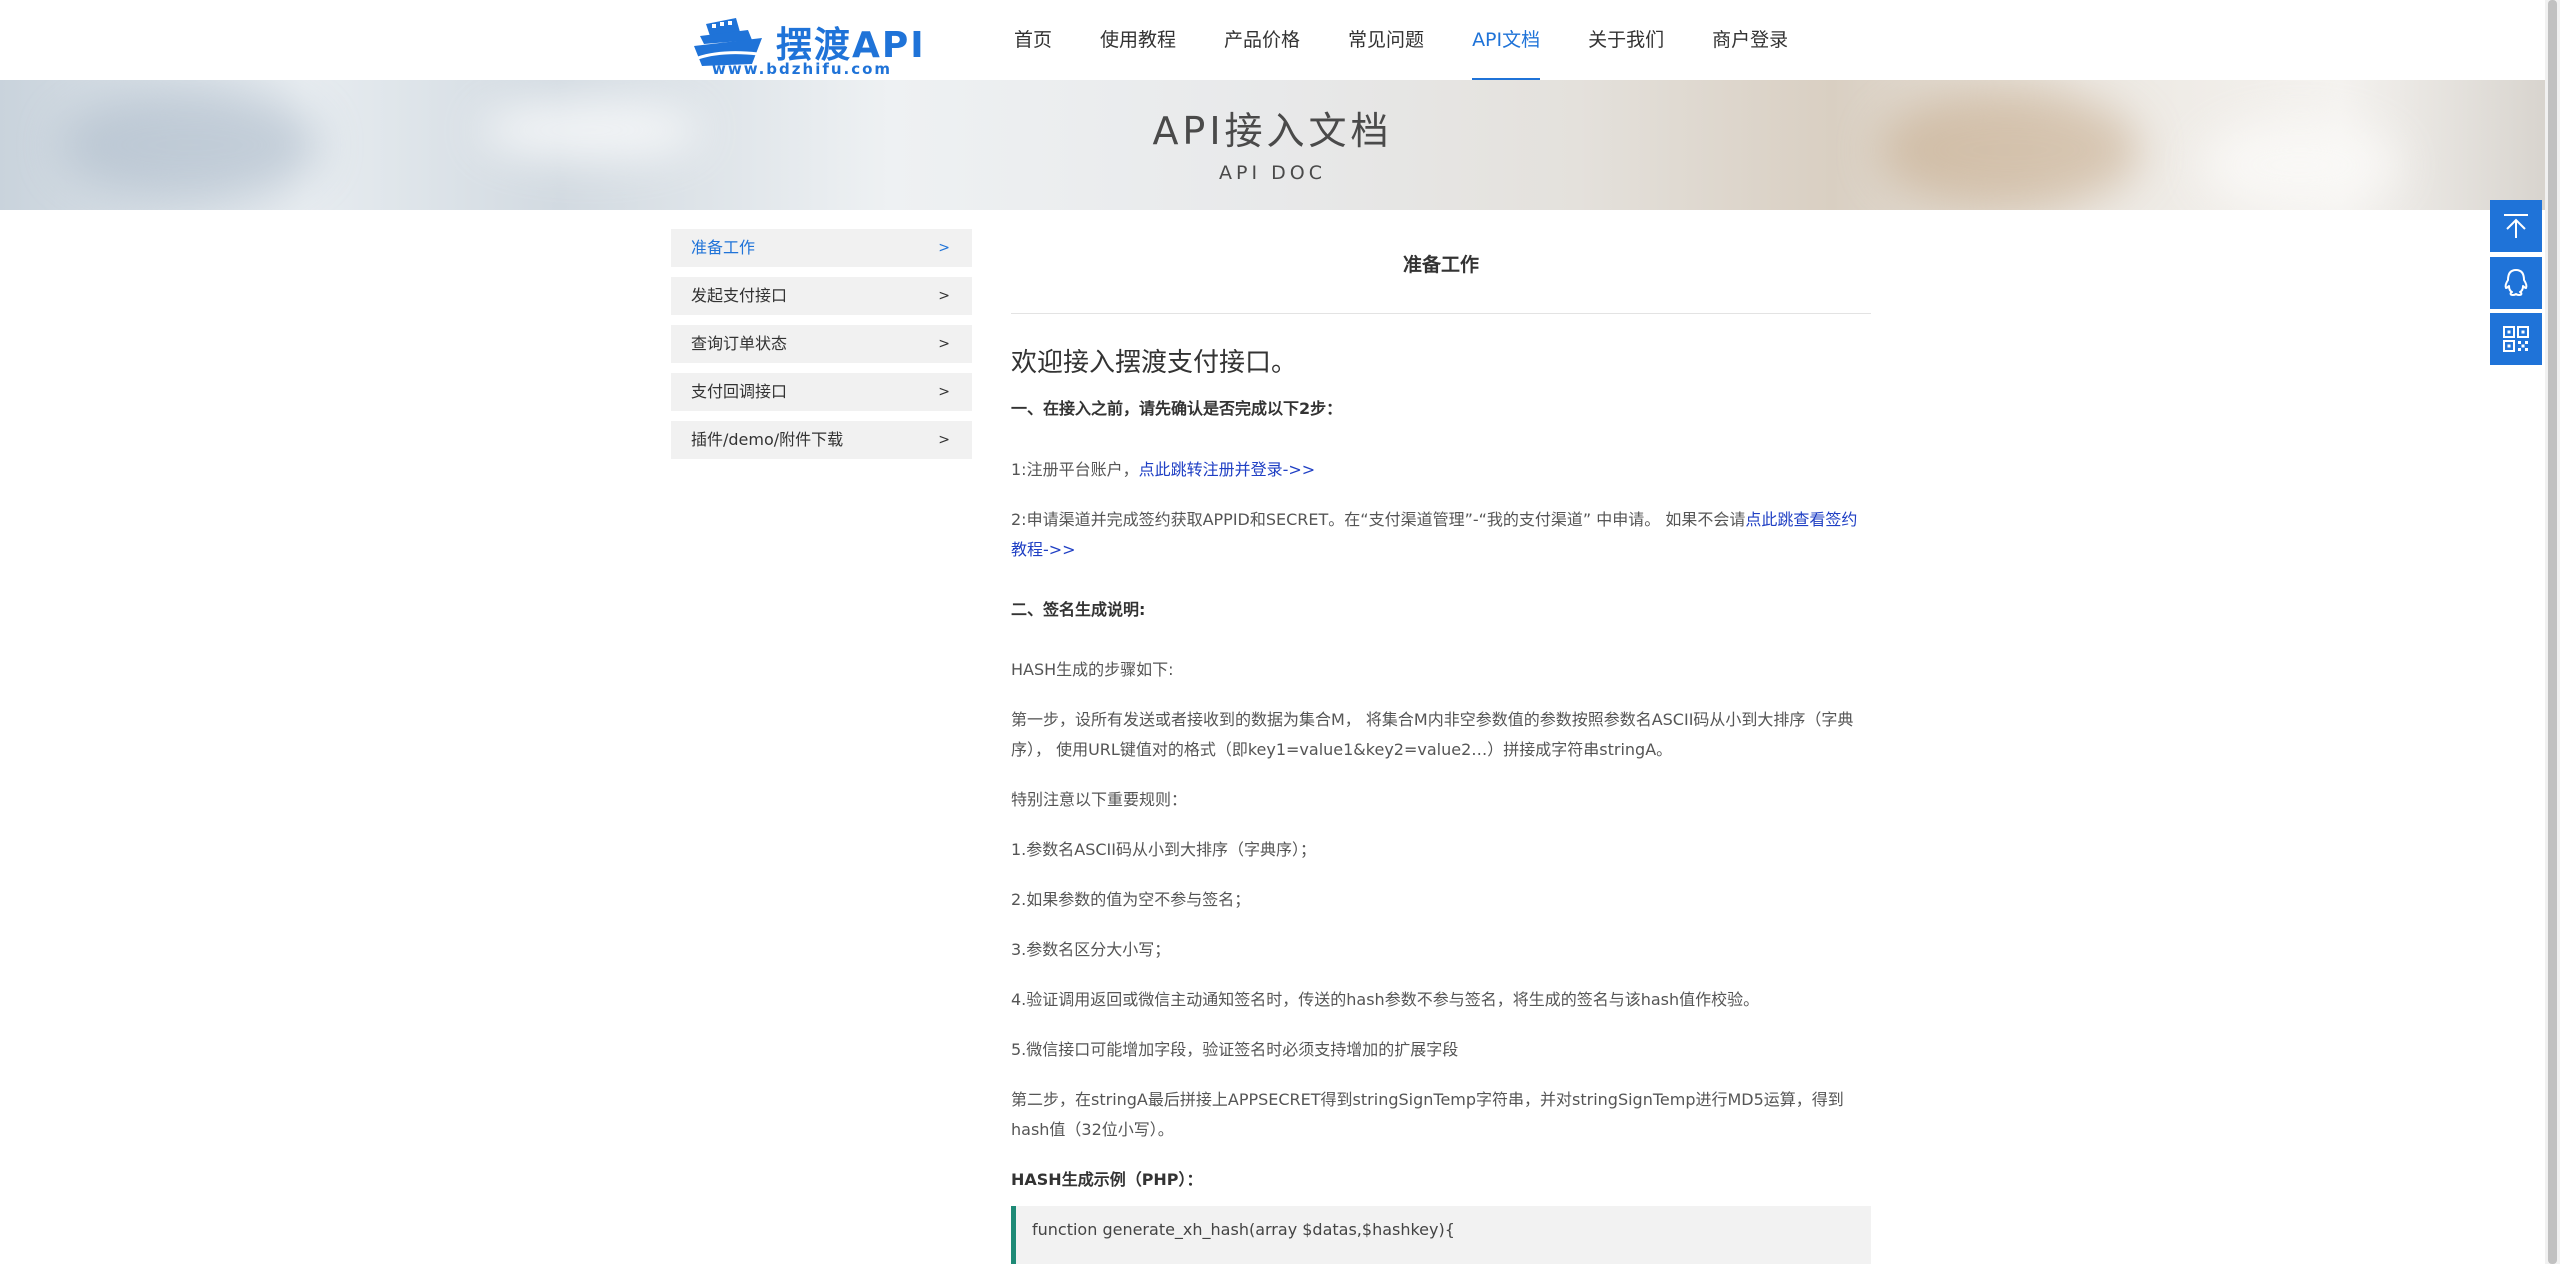 The height and width of the screenshot is (1264, 2560). Describe the element at coordinates (1138, 40) in the screenshot. I see `nav-item-tutorial: 使用教程` at that location.